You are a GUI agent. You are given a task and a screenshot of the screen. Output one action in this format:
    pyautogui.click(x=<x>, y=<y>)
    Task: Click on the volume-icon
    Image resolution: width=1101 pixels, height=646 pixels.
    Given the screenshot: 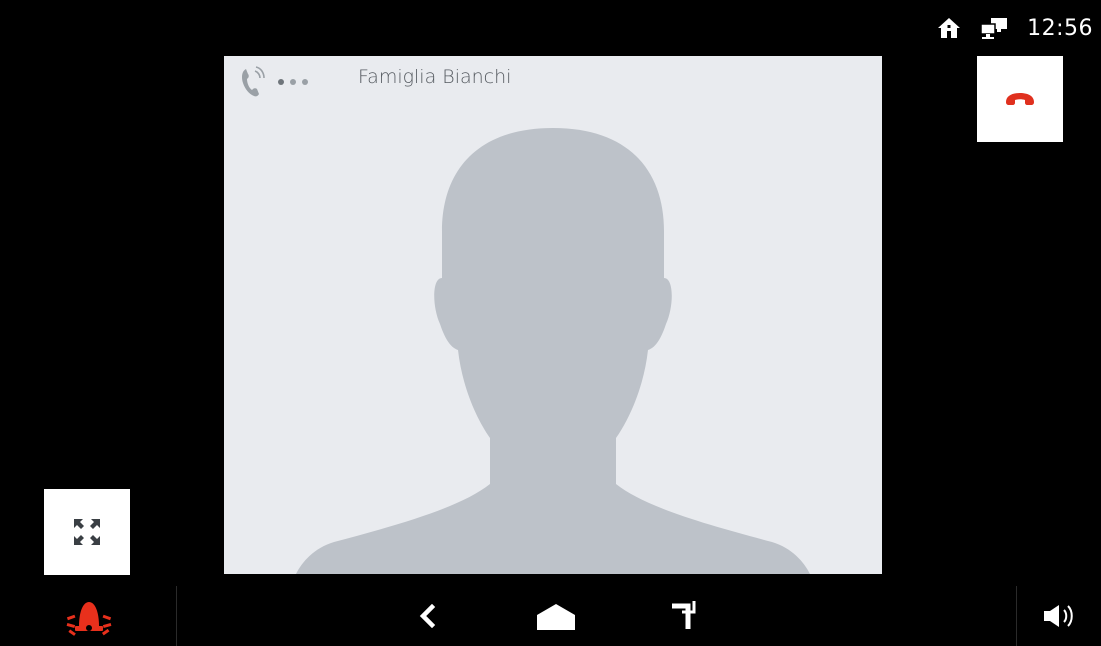 What is the action you would take?
    pyautogui.click(x=1062, y=616)
    